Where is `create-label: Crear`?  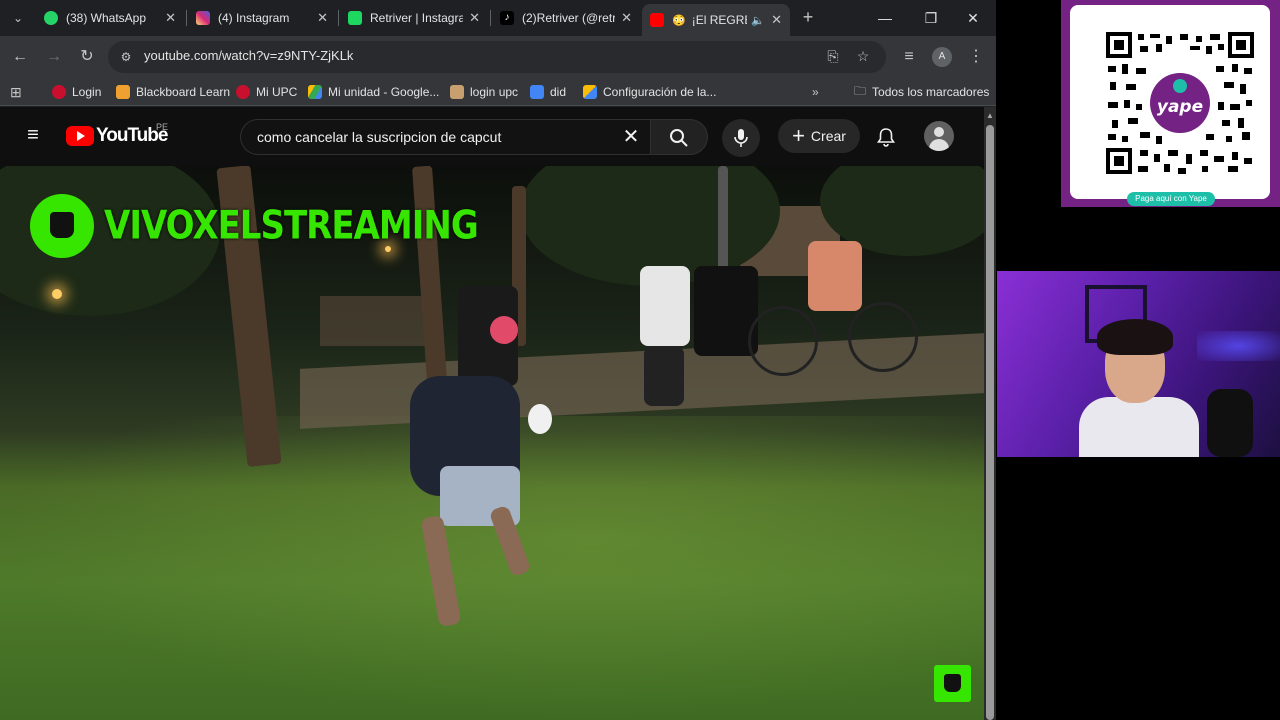
create-label: Crear is located at coordinates (828, 136).